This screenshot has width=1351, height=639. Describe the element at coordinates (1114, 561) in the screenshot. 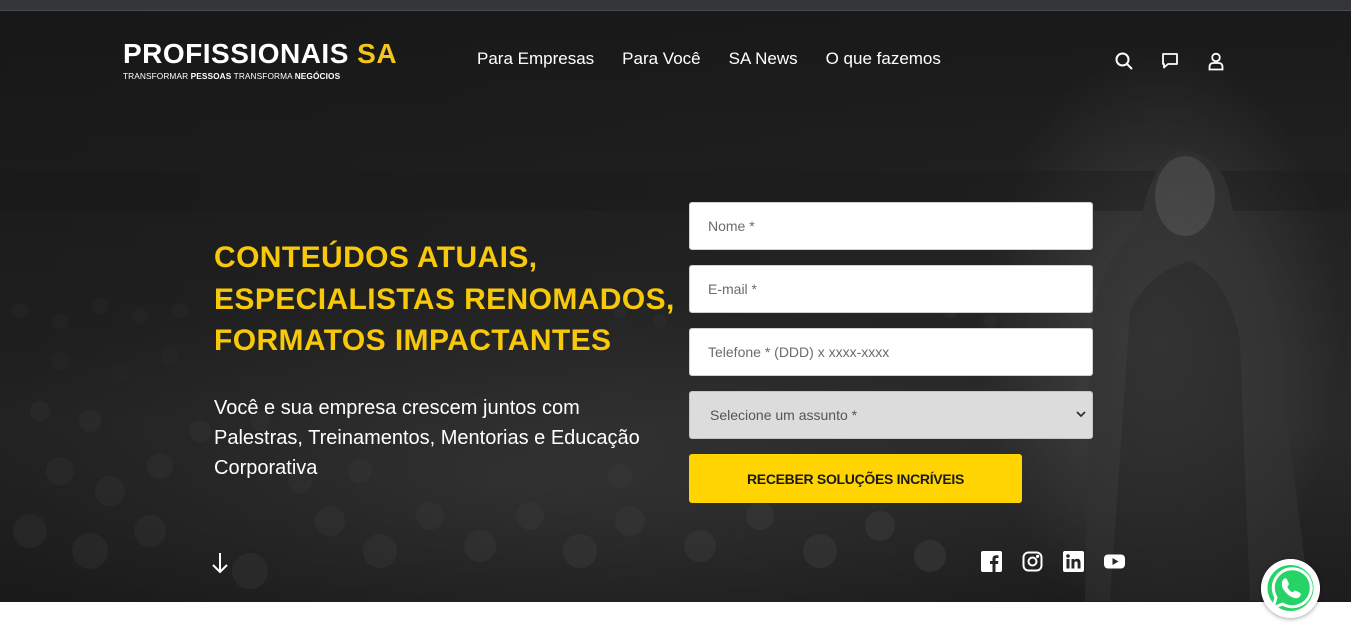

I see `youtube-icon` at that location.